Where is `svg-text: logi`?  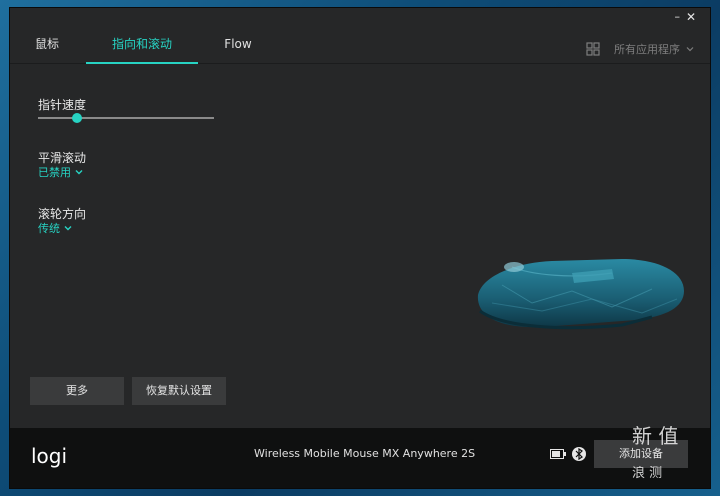 svg-text: logi is located at coordinates (49, 456).